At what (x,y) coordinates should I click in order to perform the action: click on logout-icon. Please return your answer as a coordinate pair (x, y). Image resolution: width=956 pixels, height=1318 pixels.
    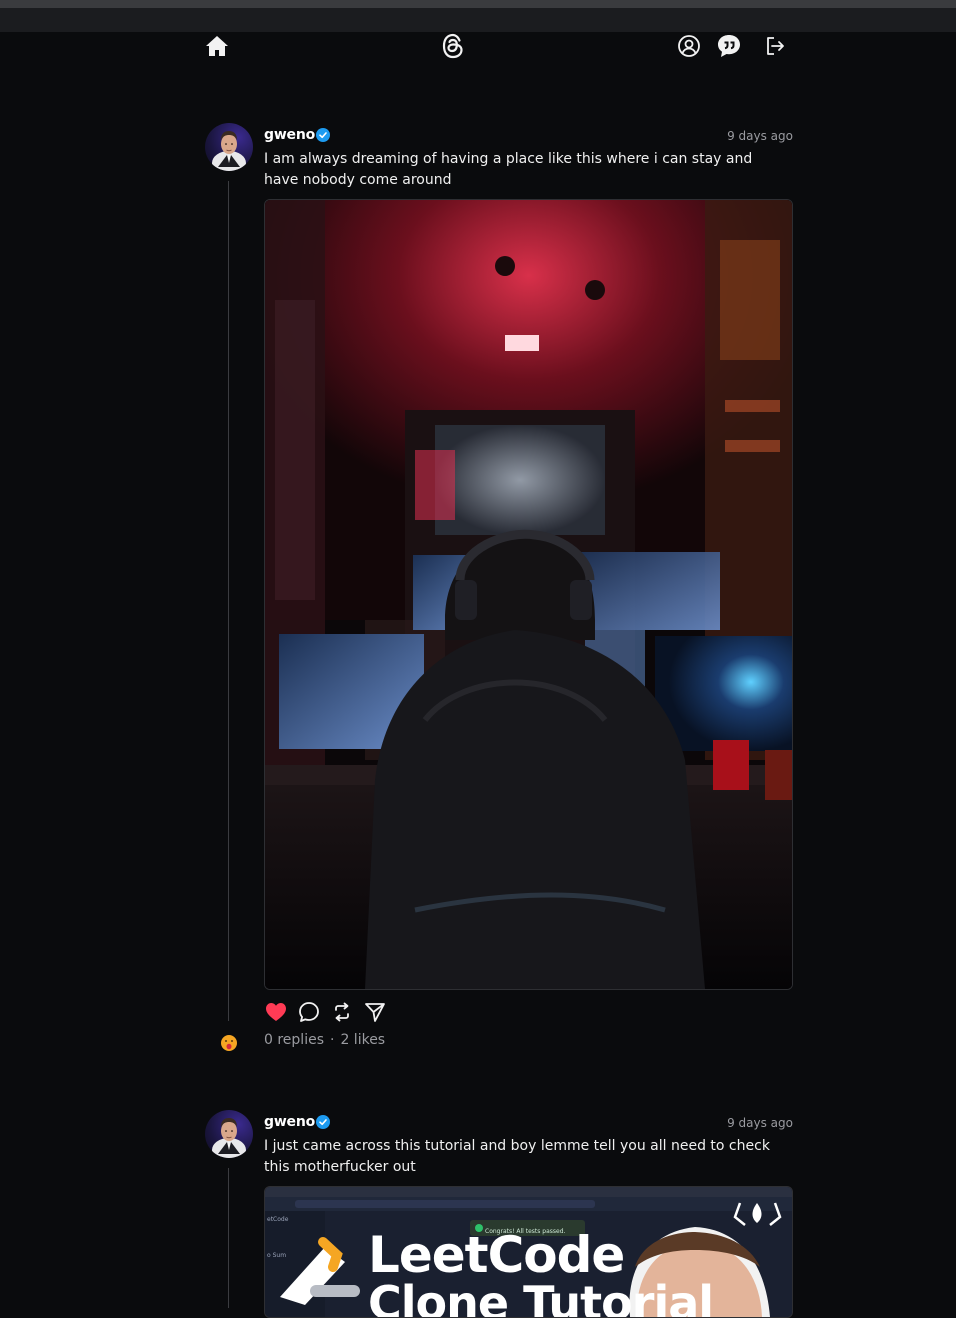
    Looking at the image, I should click on (775, 46).